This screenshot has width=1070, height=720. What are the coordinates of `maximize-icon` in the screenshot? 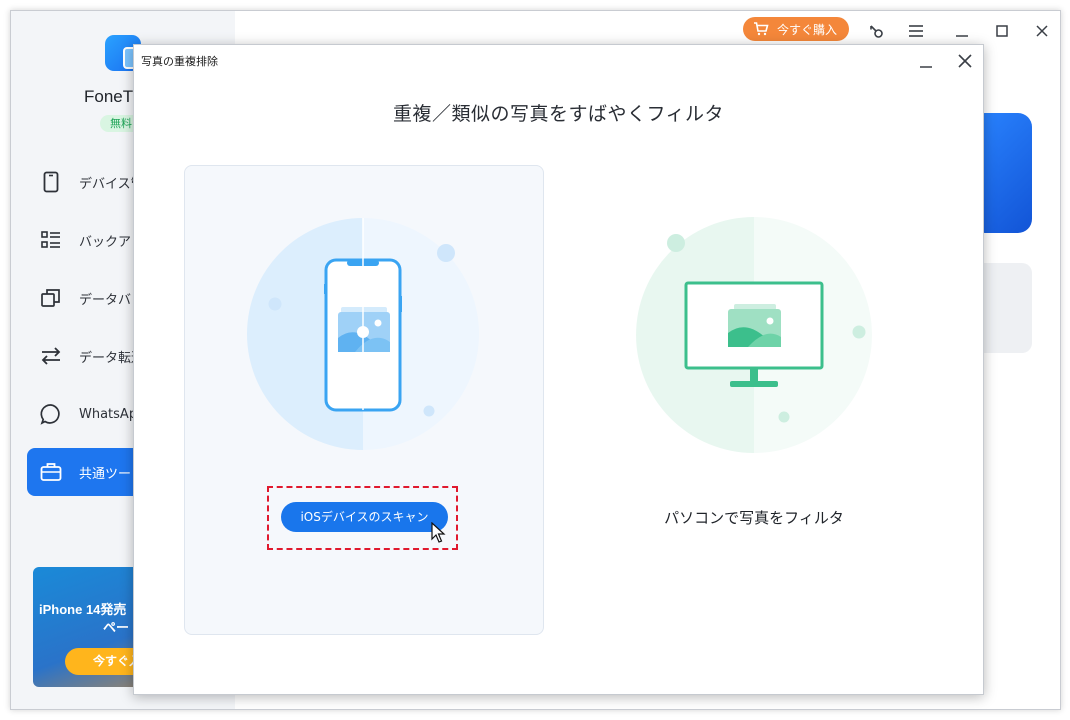 It's located at (1002, 31).